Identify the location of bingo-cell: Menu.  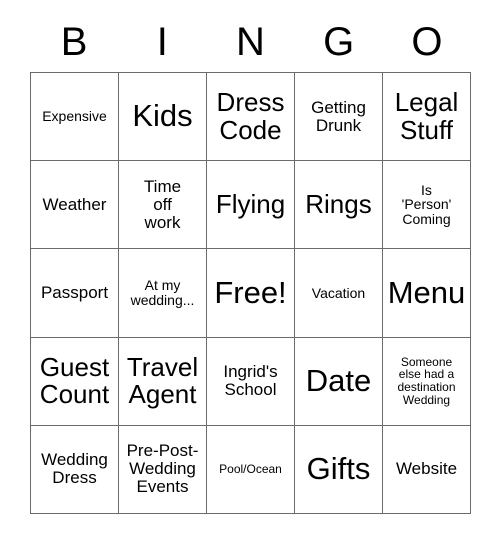
(427, 293).